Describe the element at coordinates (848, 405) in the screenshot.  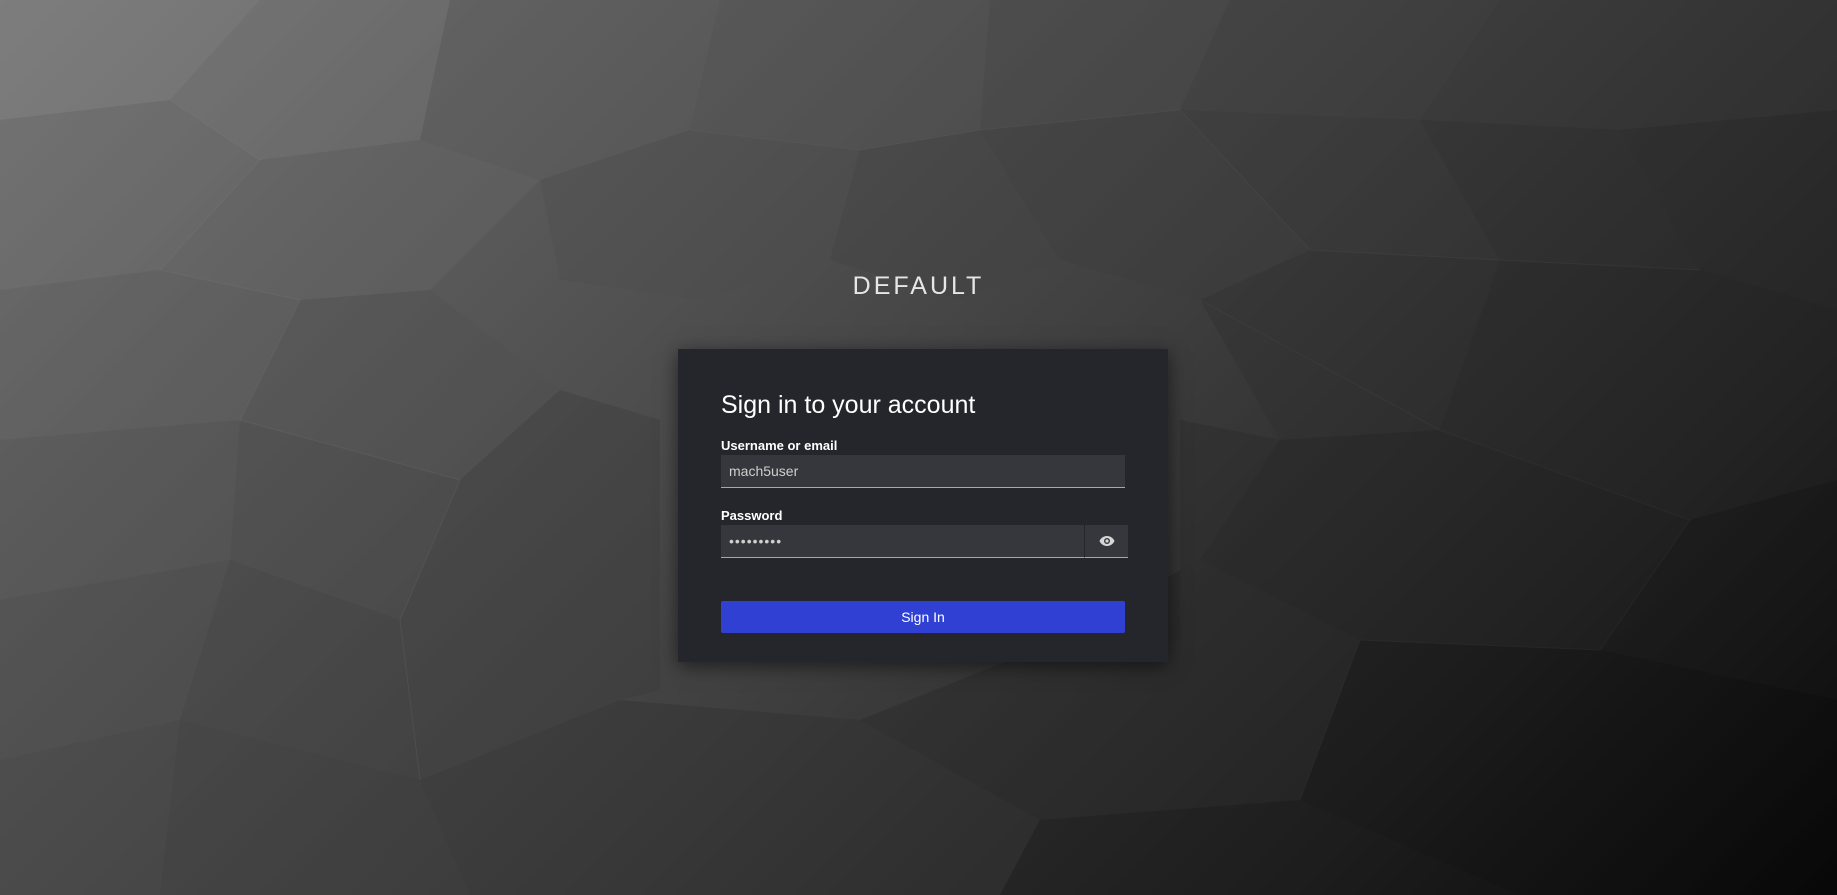
I see `login-heading: Sign in to your account` at that location.